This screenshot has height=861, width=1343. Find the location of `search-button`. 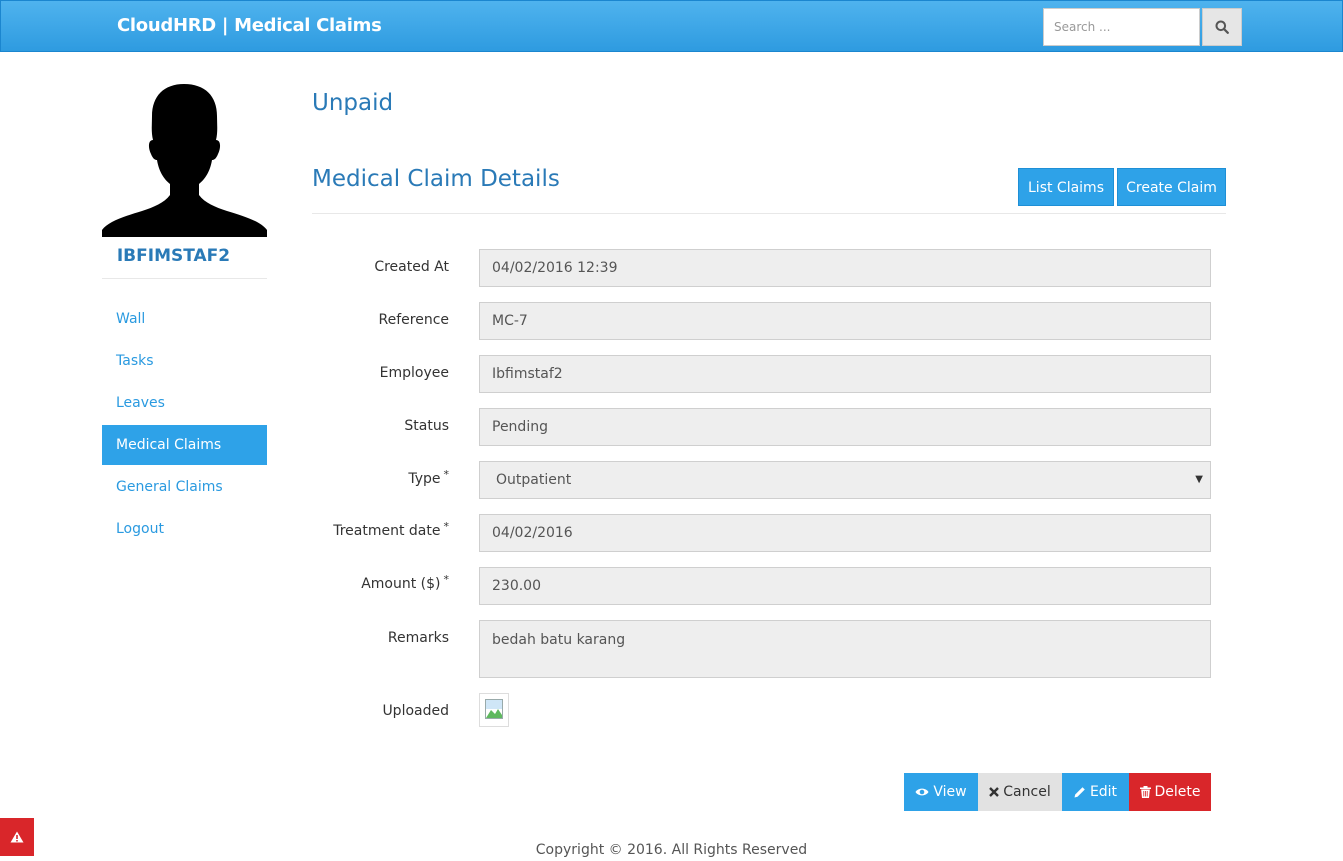

search-button is located at coordinates (1222, 27).